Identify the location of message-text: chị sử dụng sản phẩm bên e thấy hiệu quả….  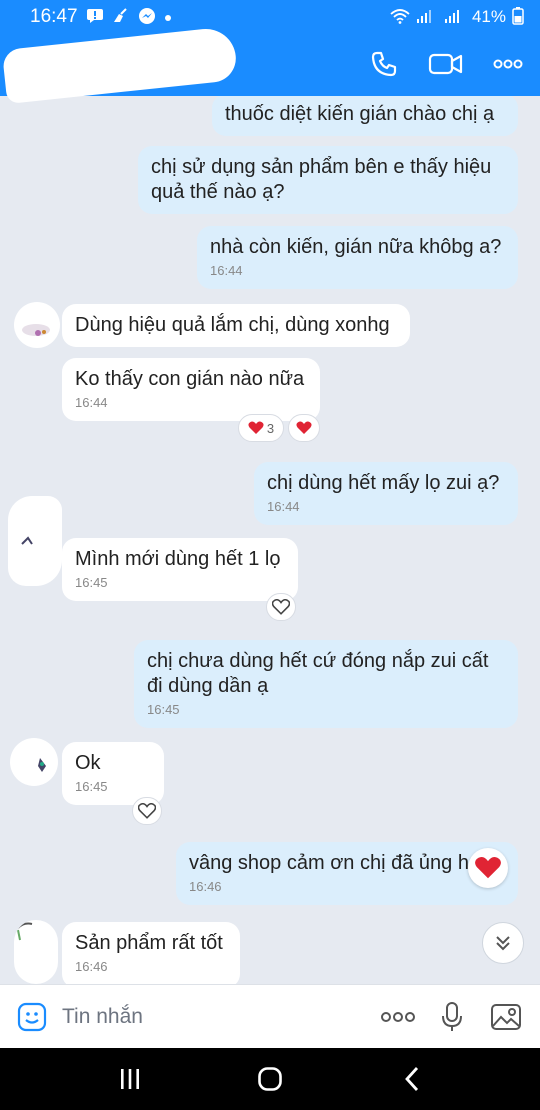
(321, 179).